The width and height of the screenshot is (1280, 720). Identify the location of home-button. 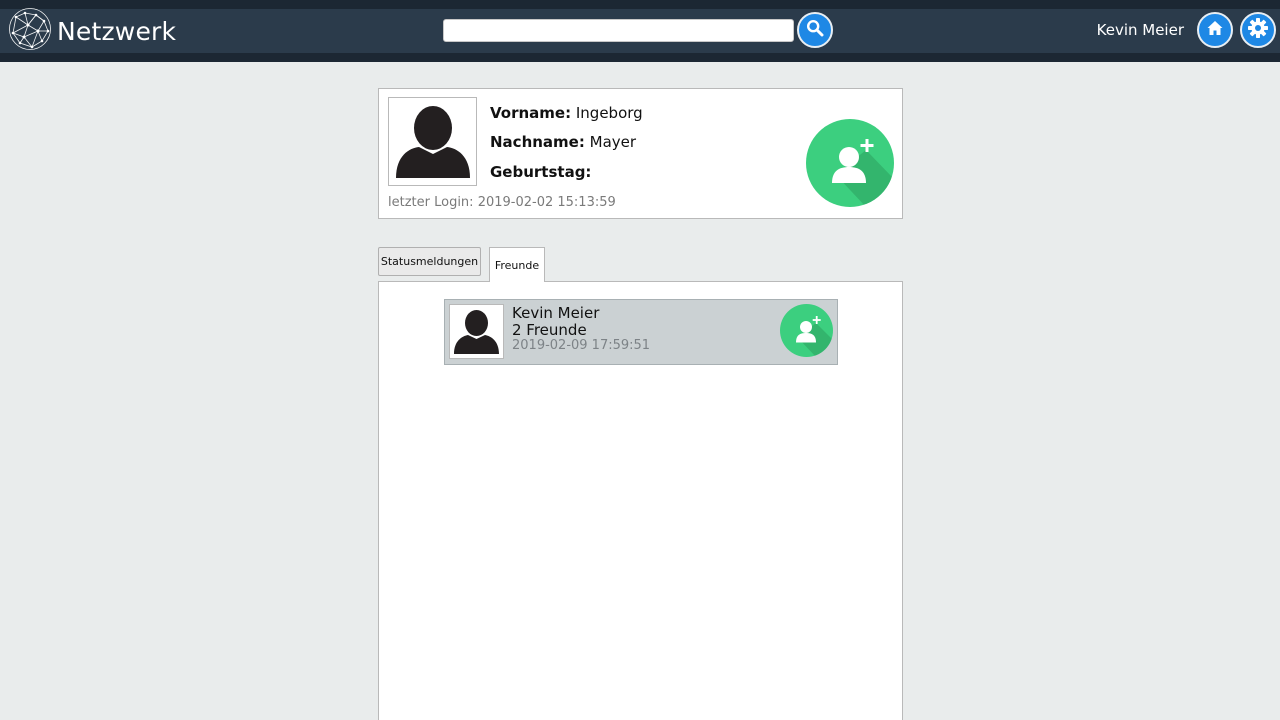
(1215, 30).